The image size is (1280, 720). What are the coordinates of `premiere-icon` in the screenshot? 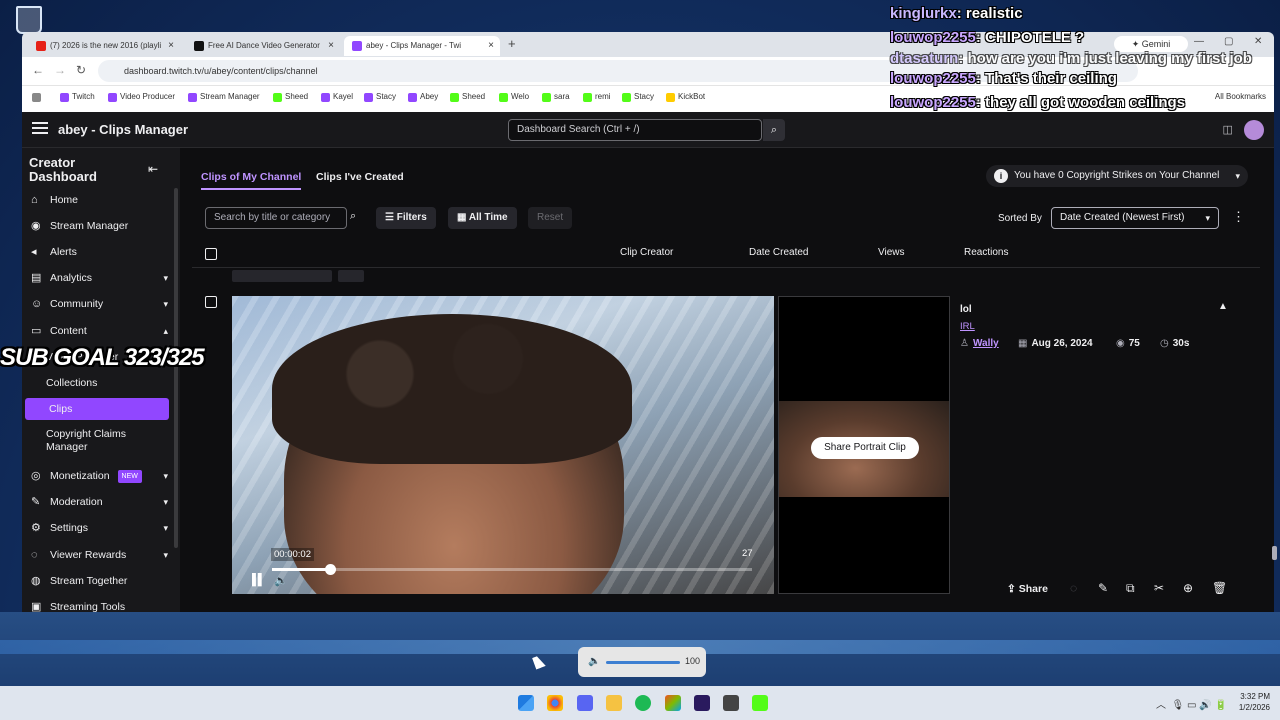 It's located at (702, 703).